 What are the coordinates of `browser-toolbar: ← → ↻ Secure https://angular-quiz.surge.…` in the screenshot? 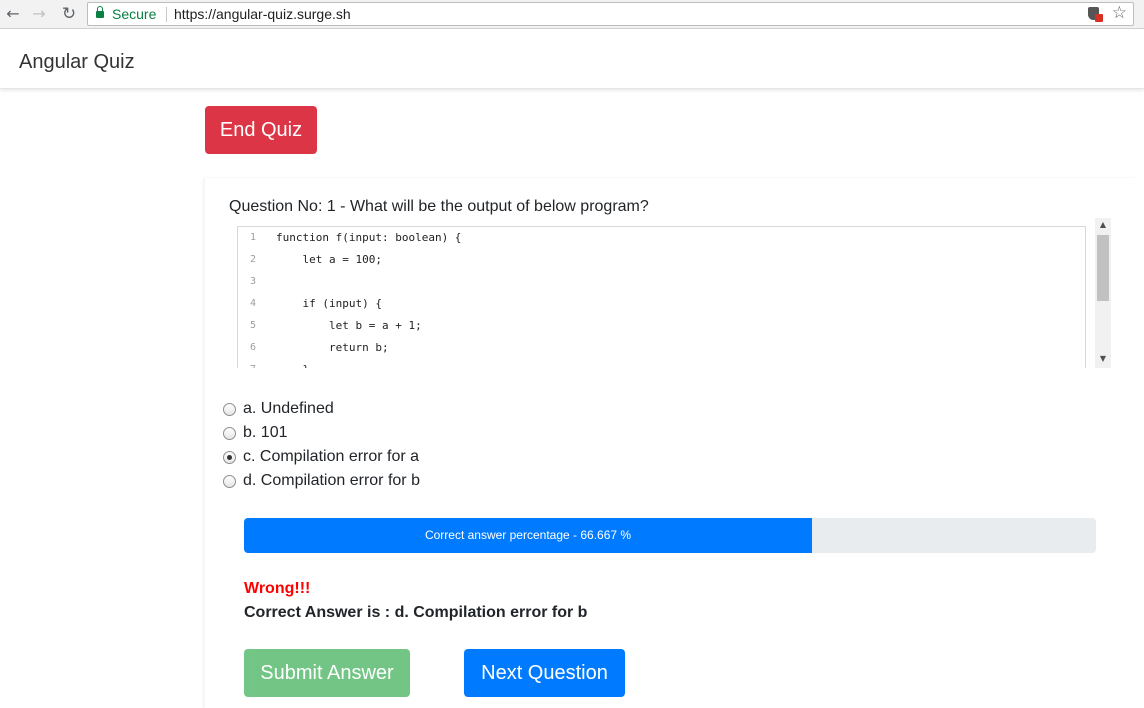 It's located at (572, 14).